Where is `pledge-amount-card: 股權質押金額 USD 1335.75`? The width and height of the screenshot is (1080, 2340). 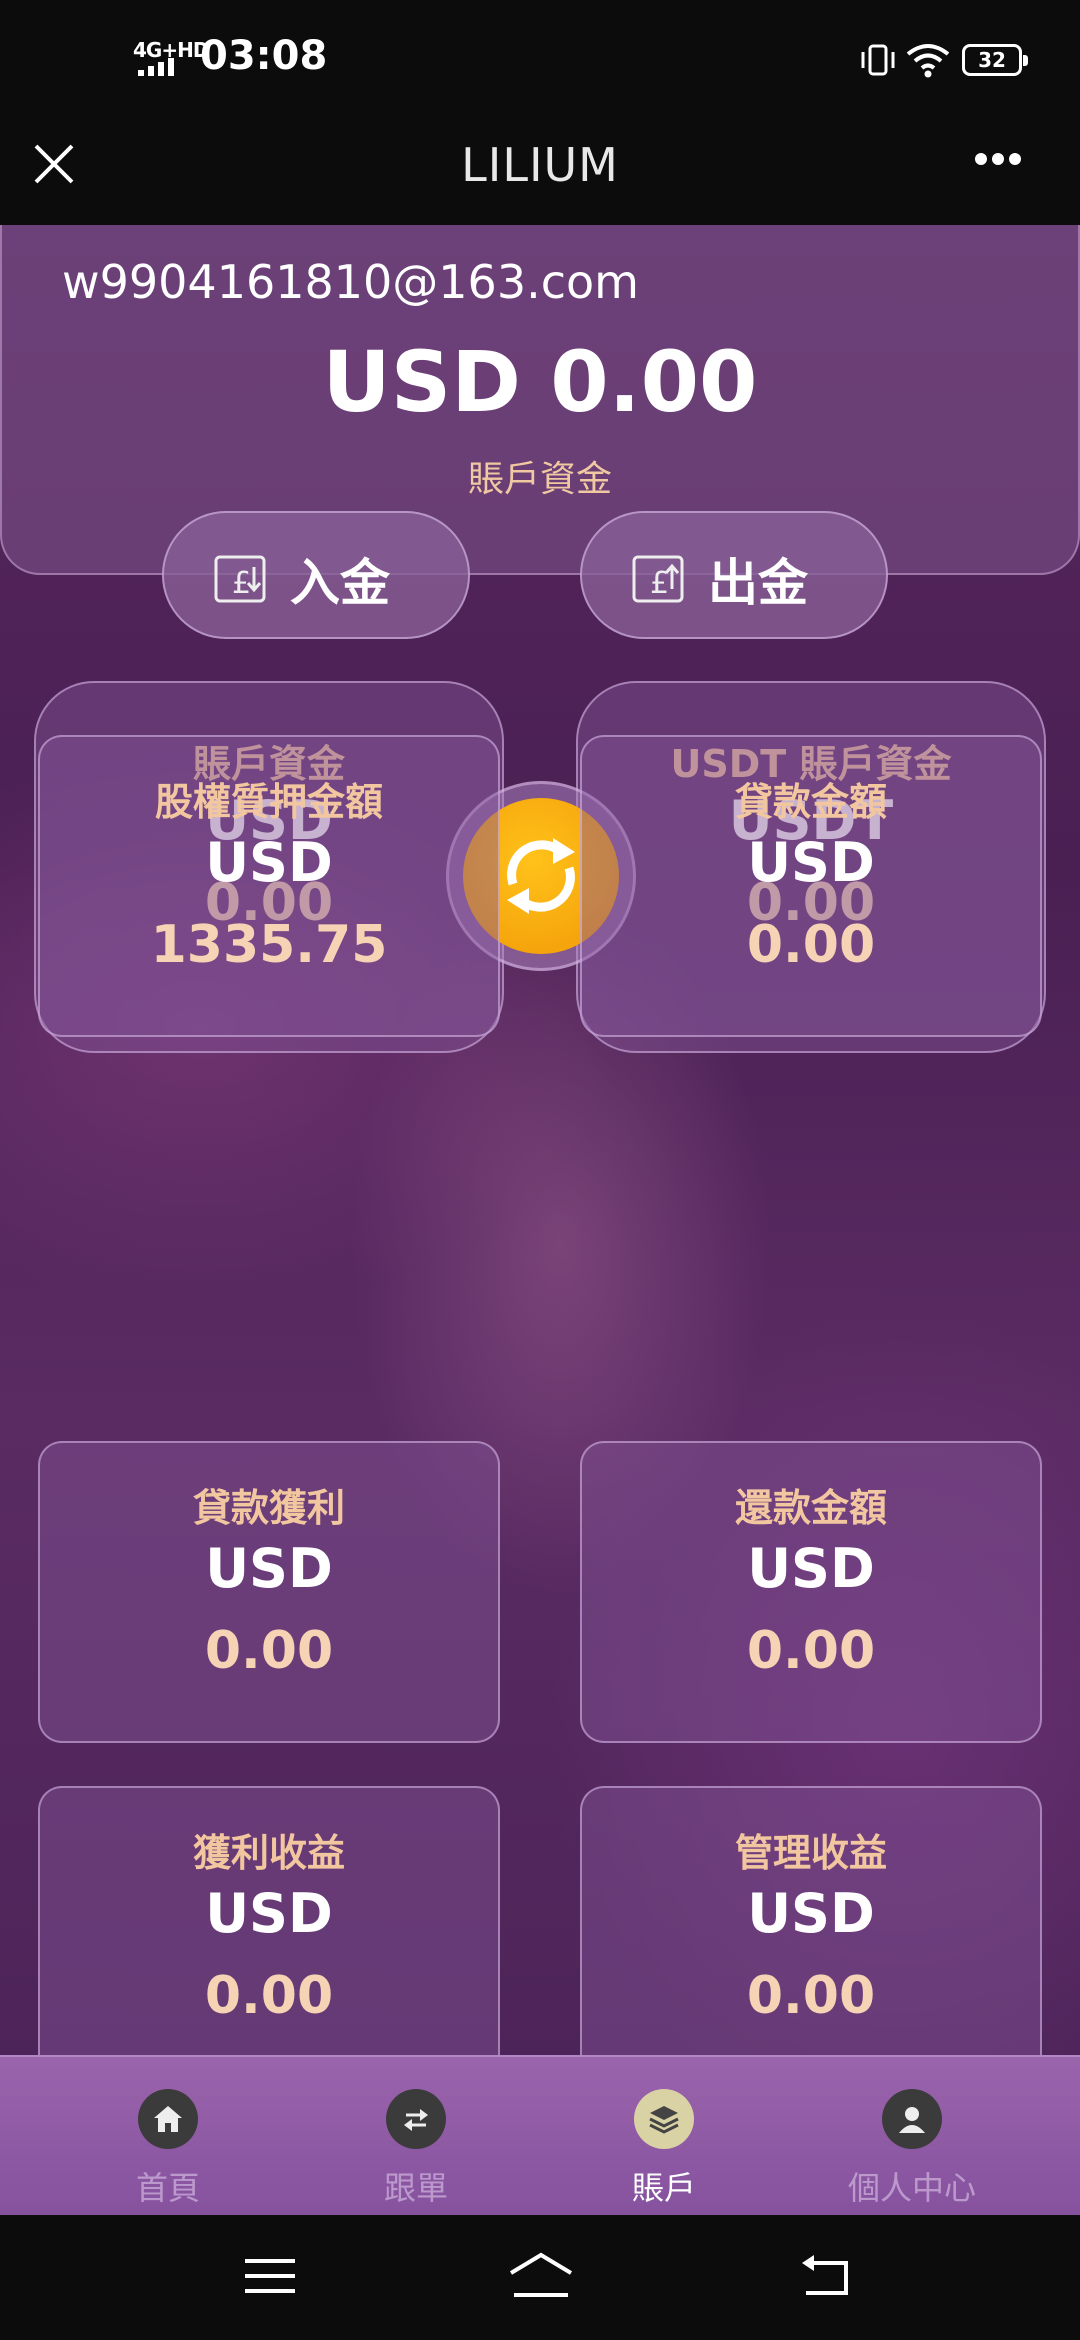
pledge-amount-card: 股權質押金額 USD 1335.75 is located at coordinates (269, 886).